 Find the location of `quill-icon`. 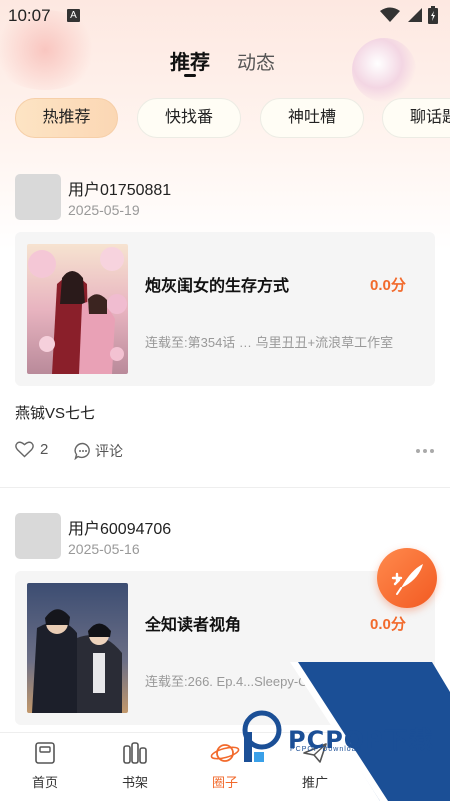

quill-icon is located at coordinates (407, 579).